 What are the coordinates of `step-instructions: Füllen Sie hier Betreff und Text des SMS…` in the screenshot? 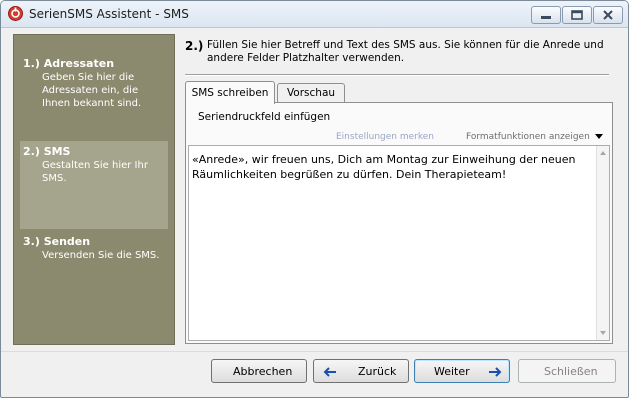 It's located at (405, 51).